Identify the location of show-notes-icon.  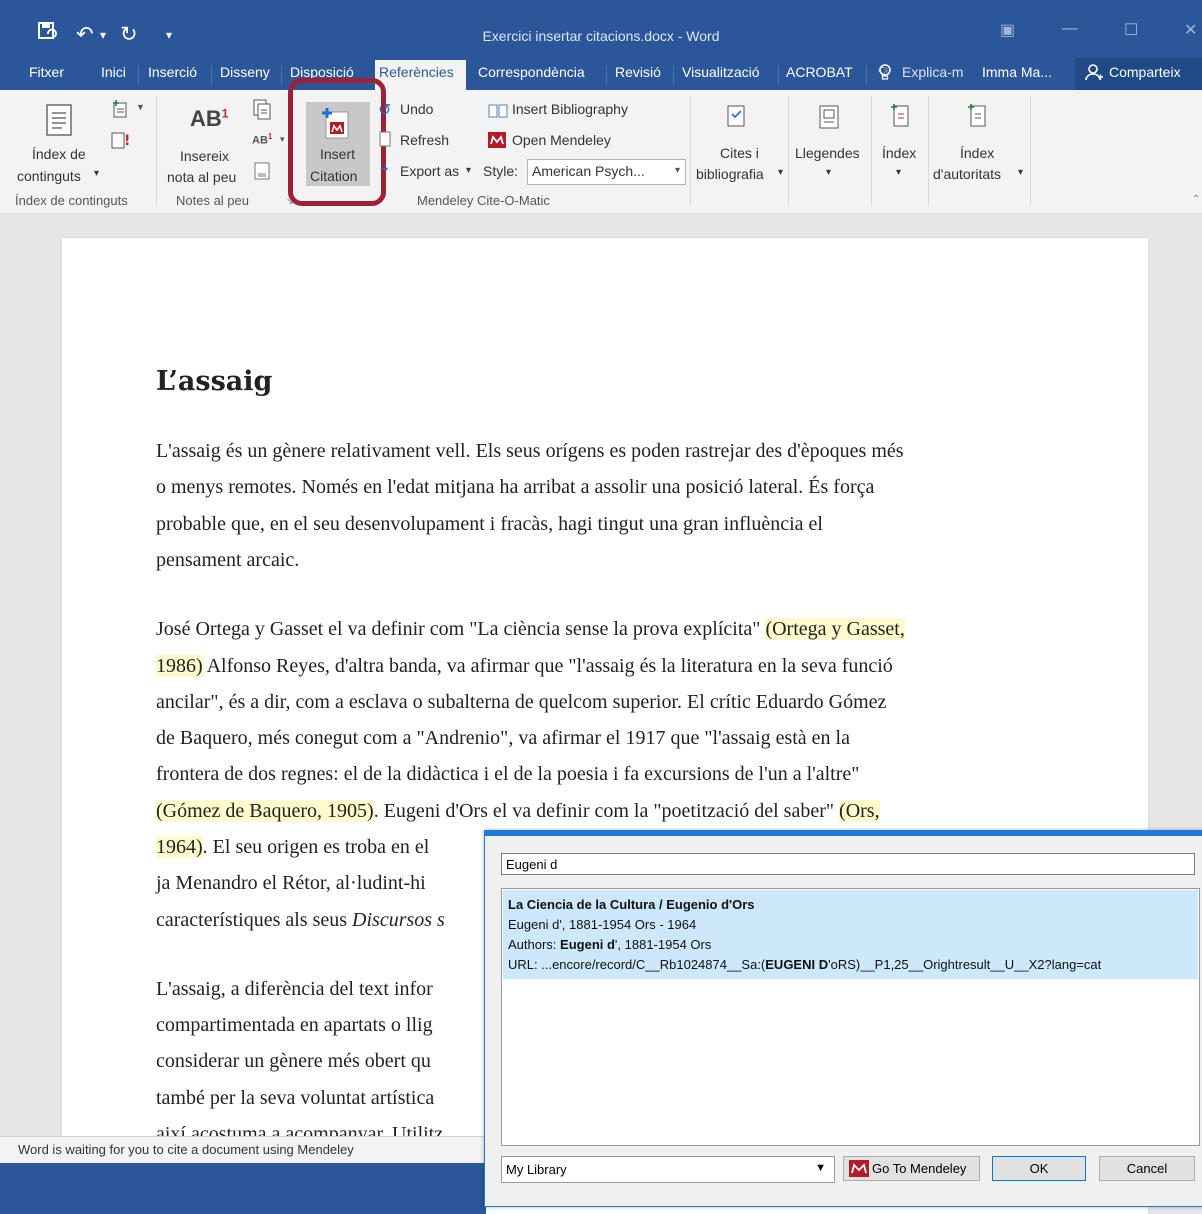
(262, 173).